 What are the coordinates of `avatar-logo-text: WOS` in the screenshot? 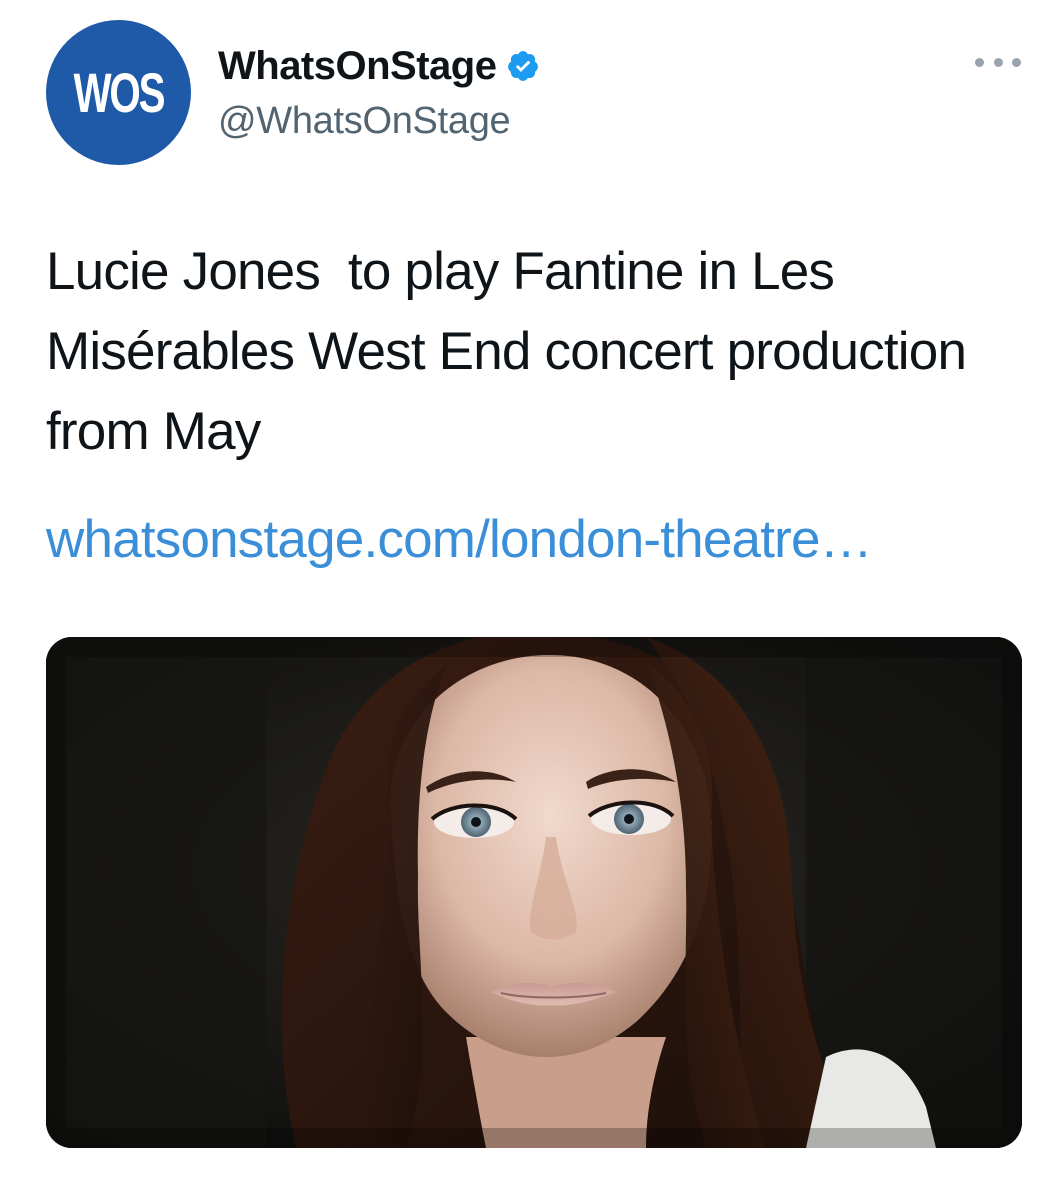 It's located at (119, 92).